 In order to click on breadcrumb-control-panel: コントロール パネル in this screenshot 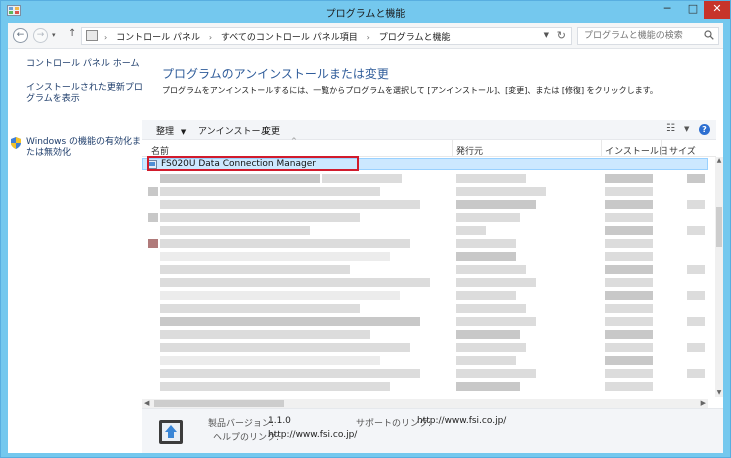, I will do `click(158, 38)`.